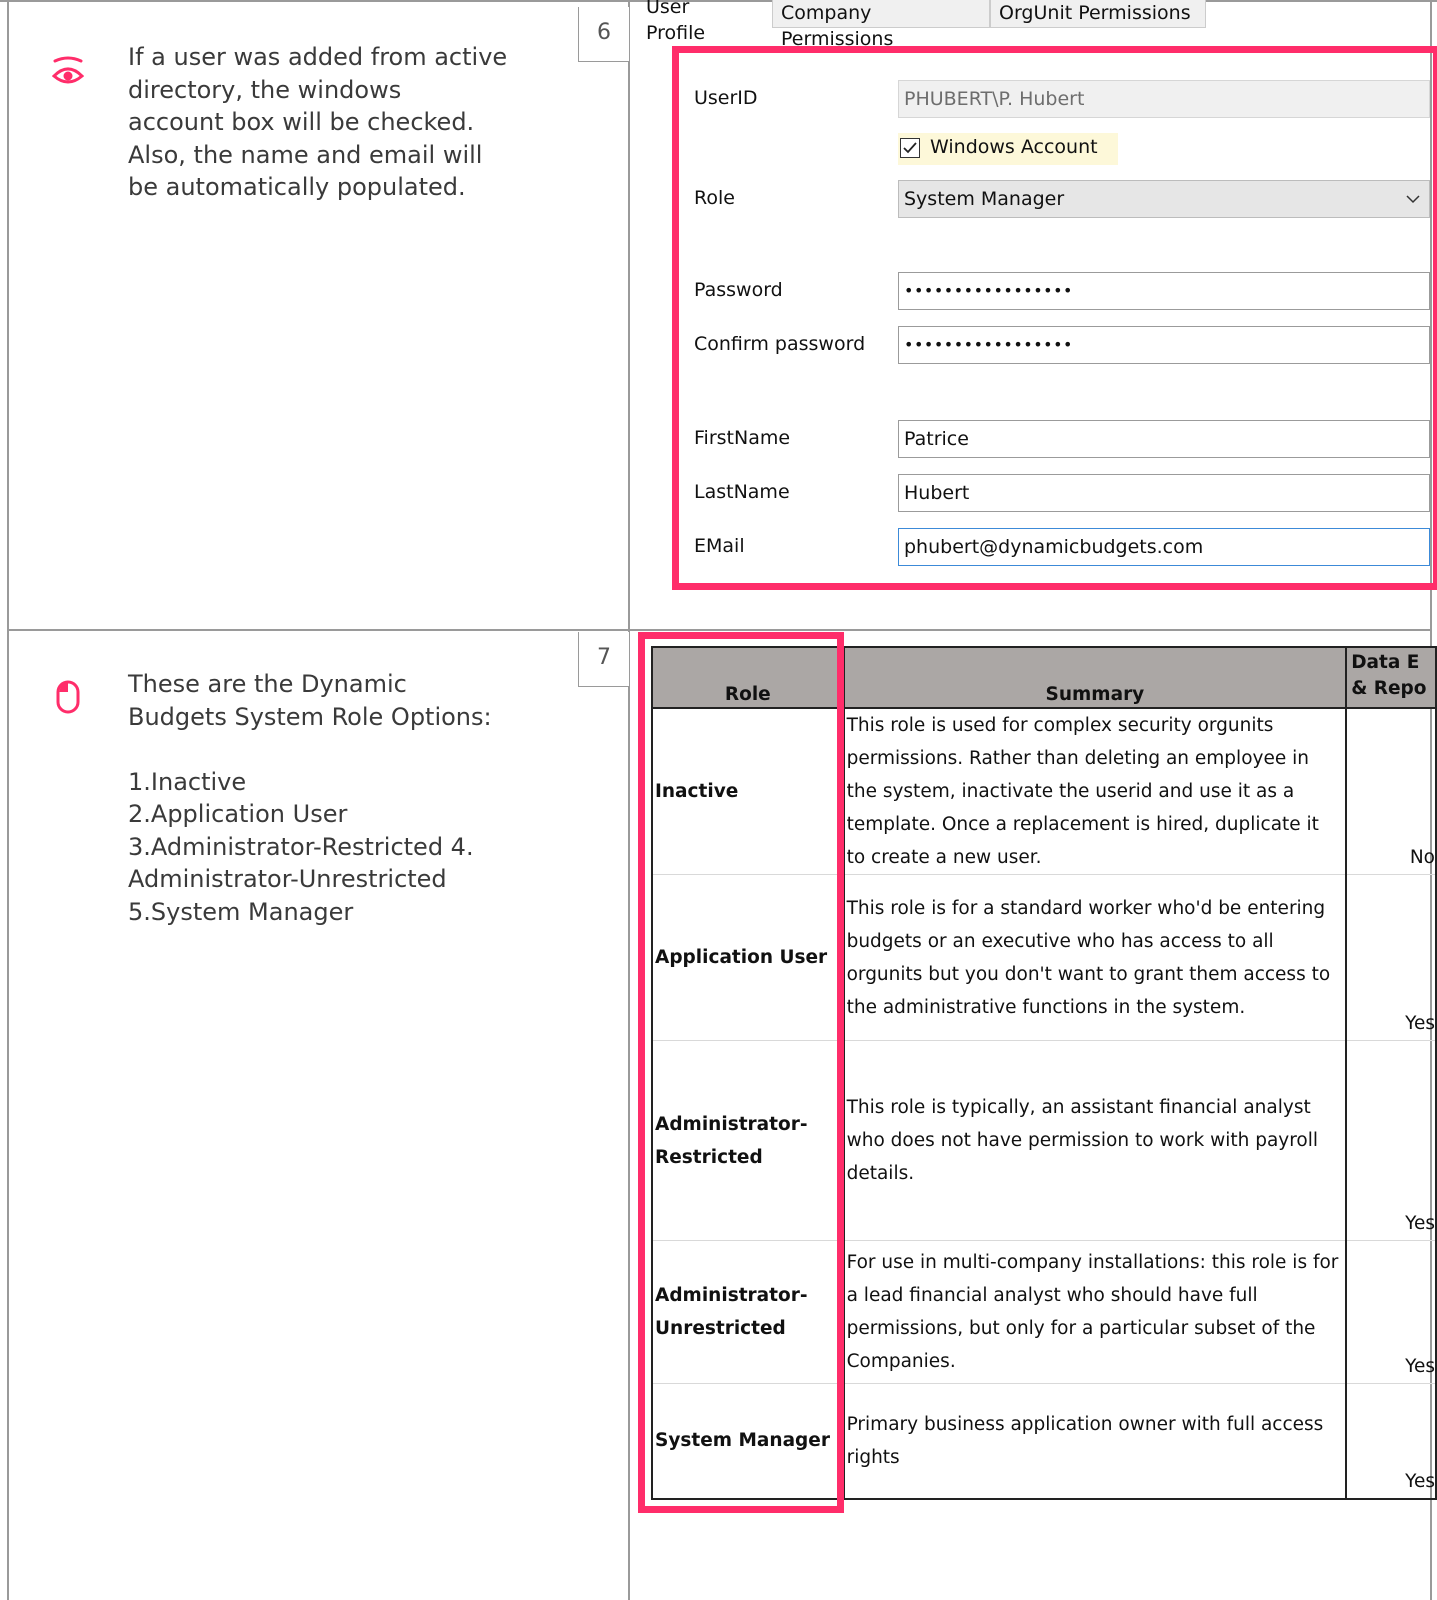  Describe the element at coordinates (603, 659) in the screenshot. I see `step-number-7: 7` at that location.